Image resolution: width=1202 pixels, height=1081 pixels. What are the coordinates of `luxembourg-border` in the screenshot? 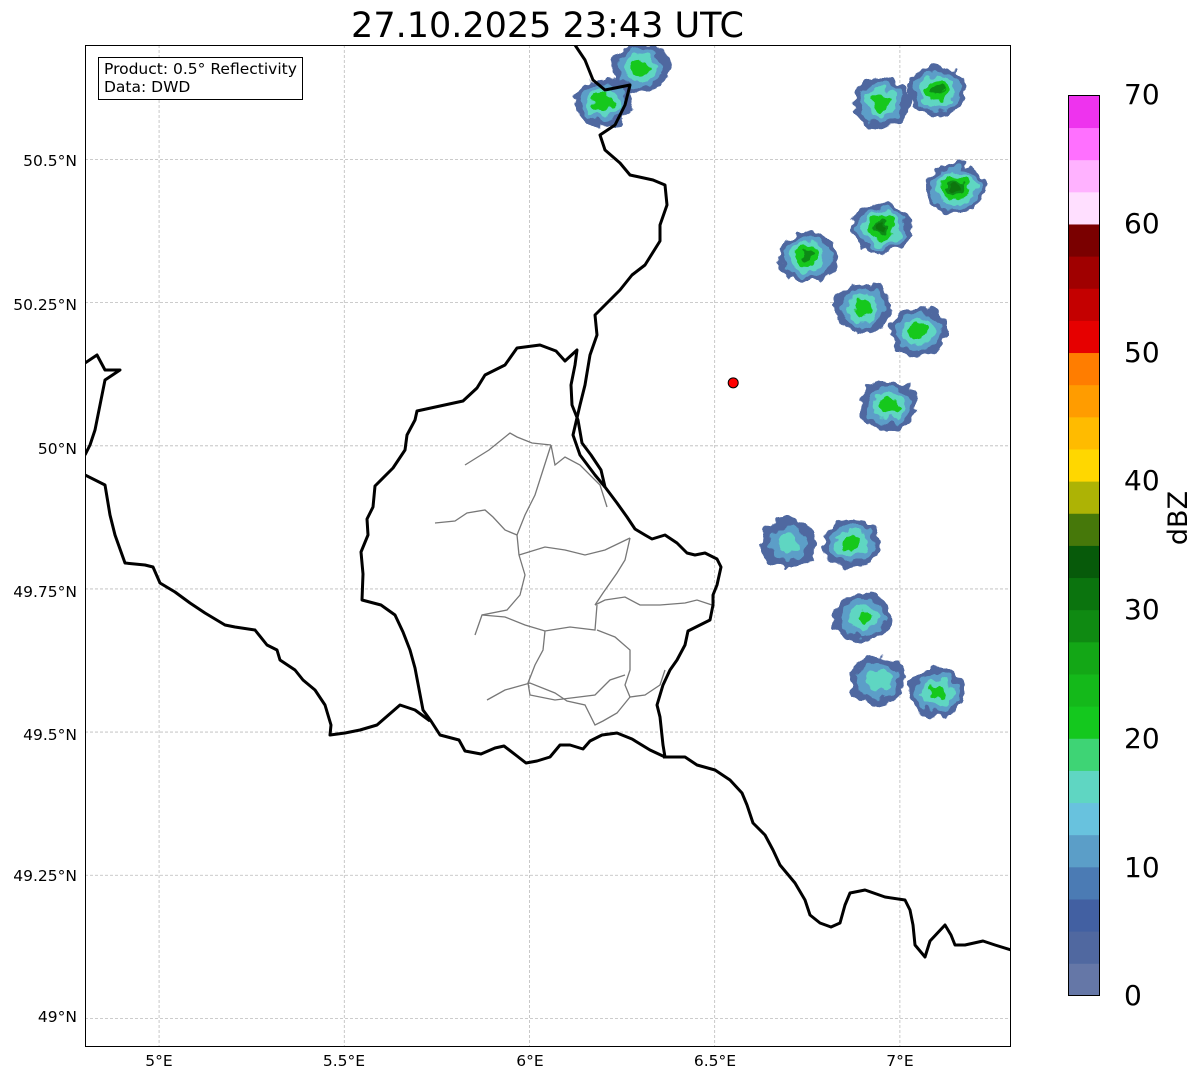 It's located at (541, 554).